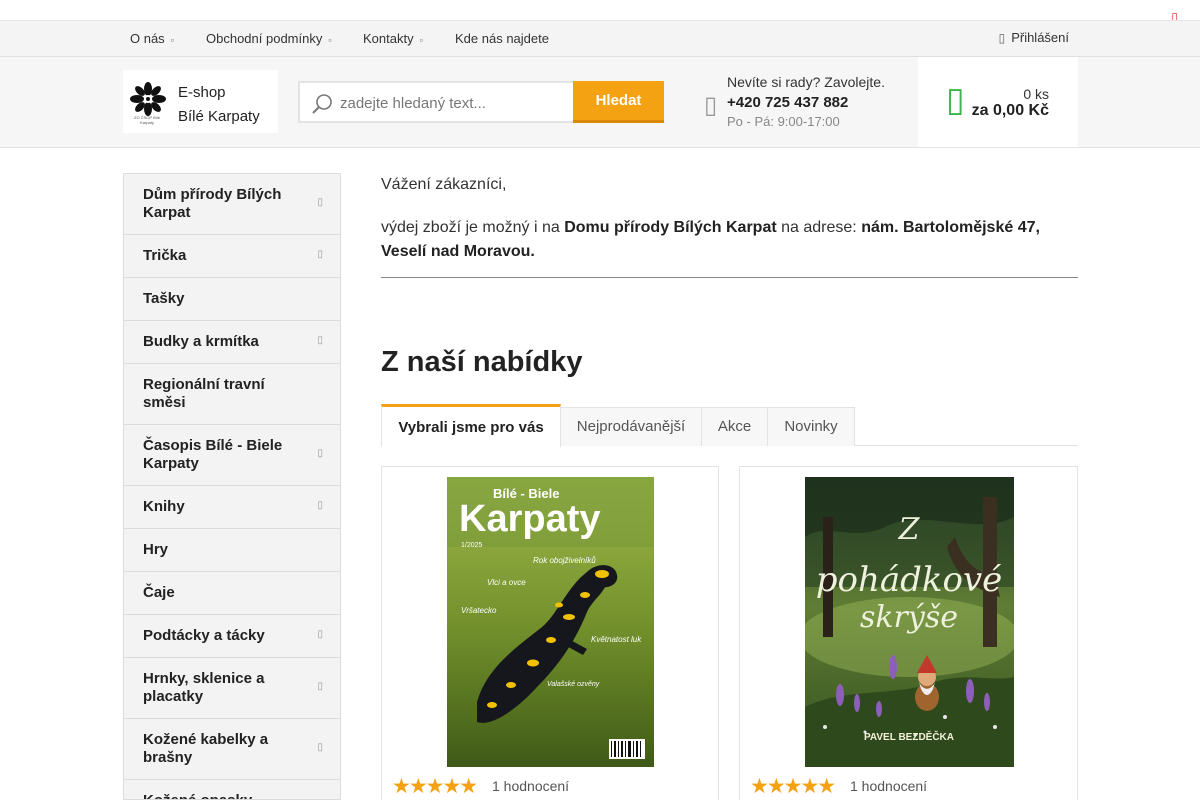 This screenshot has width=1200, height=800. I want to click on login-label: Přihlášení, so click(1040, 37).